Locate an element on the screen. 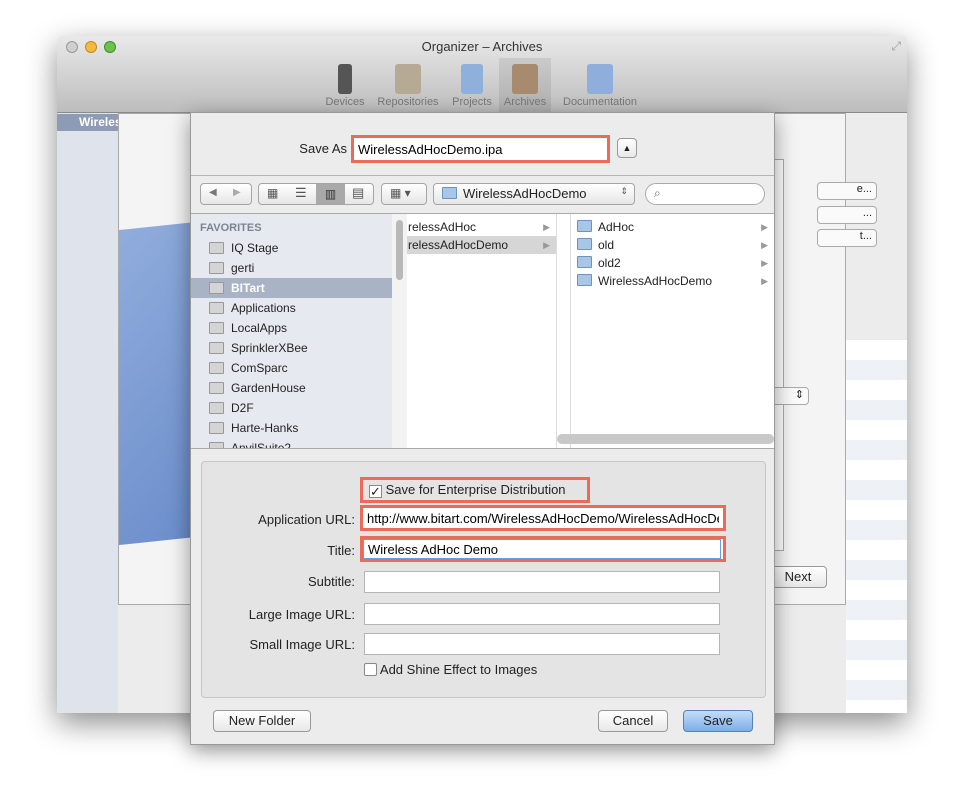 This screenshot has height=792, width=964. sidebar-item-archive: Wireles is located at coordinates (89, 122).